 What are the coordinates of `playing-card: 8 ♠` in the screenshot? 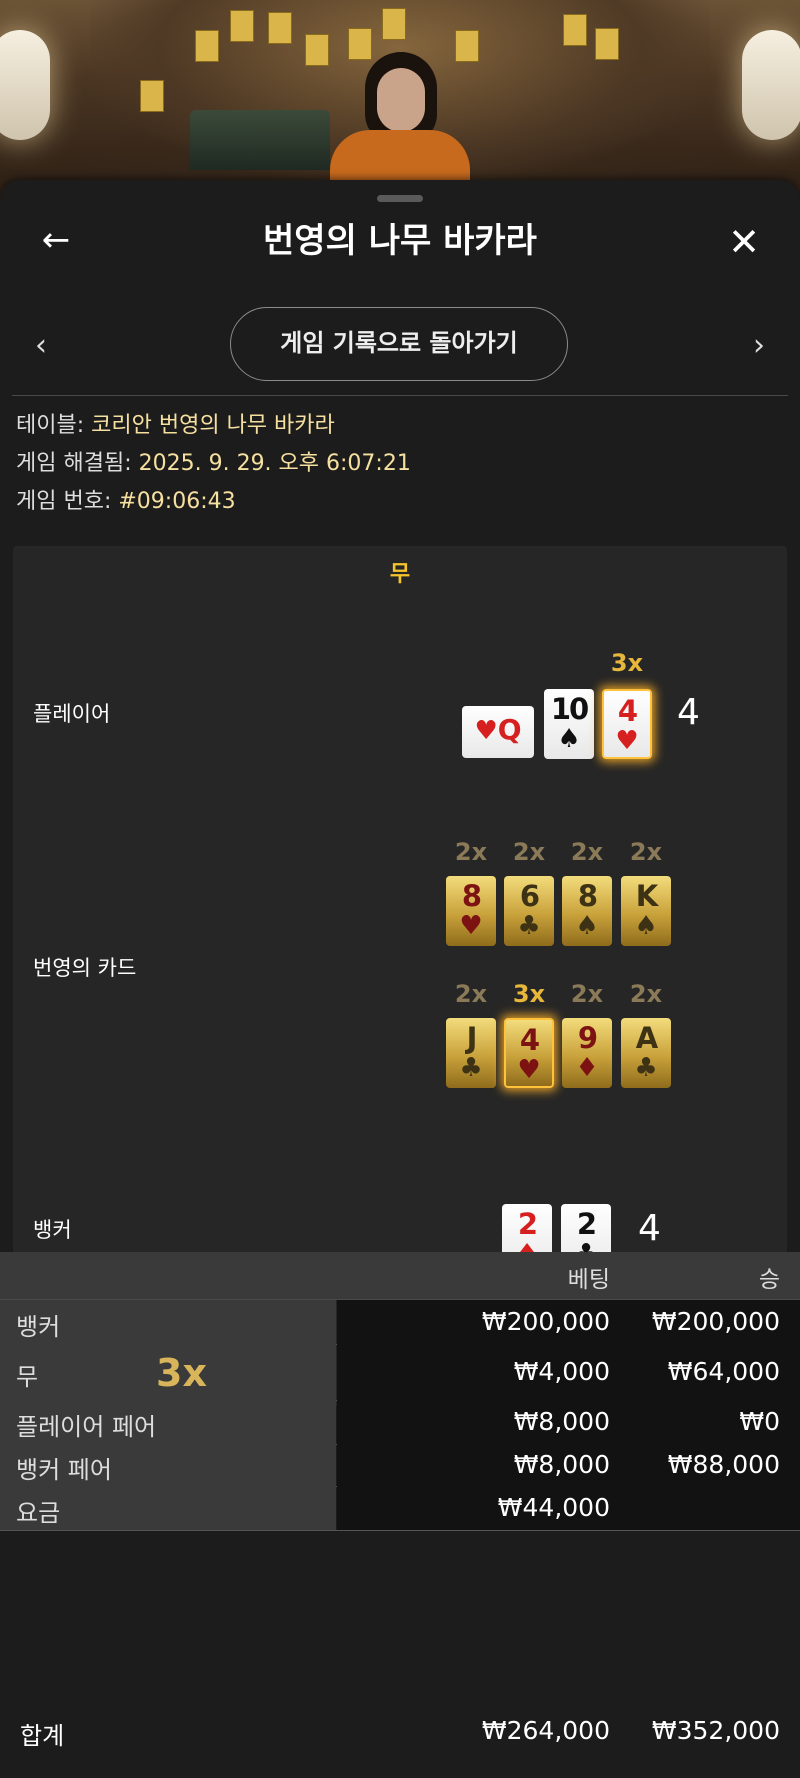 It's located at (587, 911).